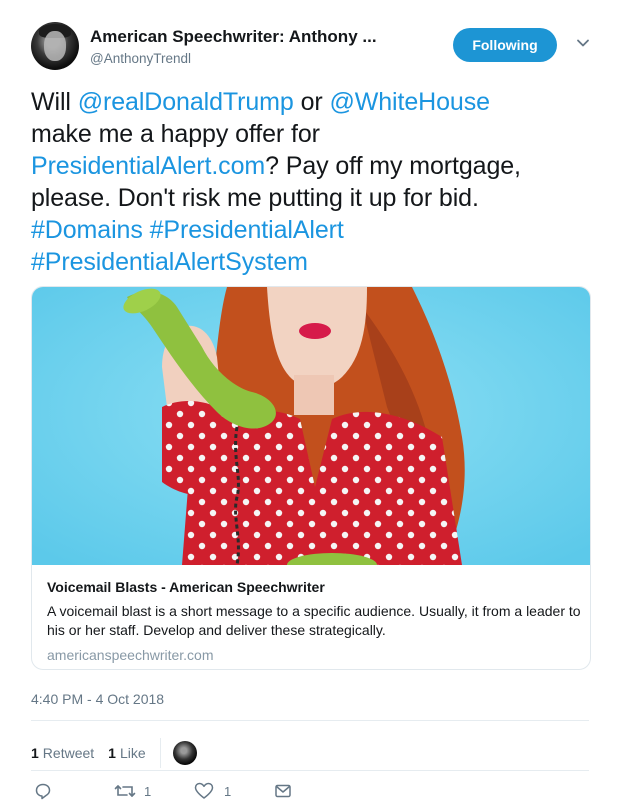 The width and height of the screenshot is (625, 811). I want to click on author-avatar, so click(55, 46).